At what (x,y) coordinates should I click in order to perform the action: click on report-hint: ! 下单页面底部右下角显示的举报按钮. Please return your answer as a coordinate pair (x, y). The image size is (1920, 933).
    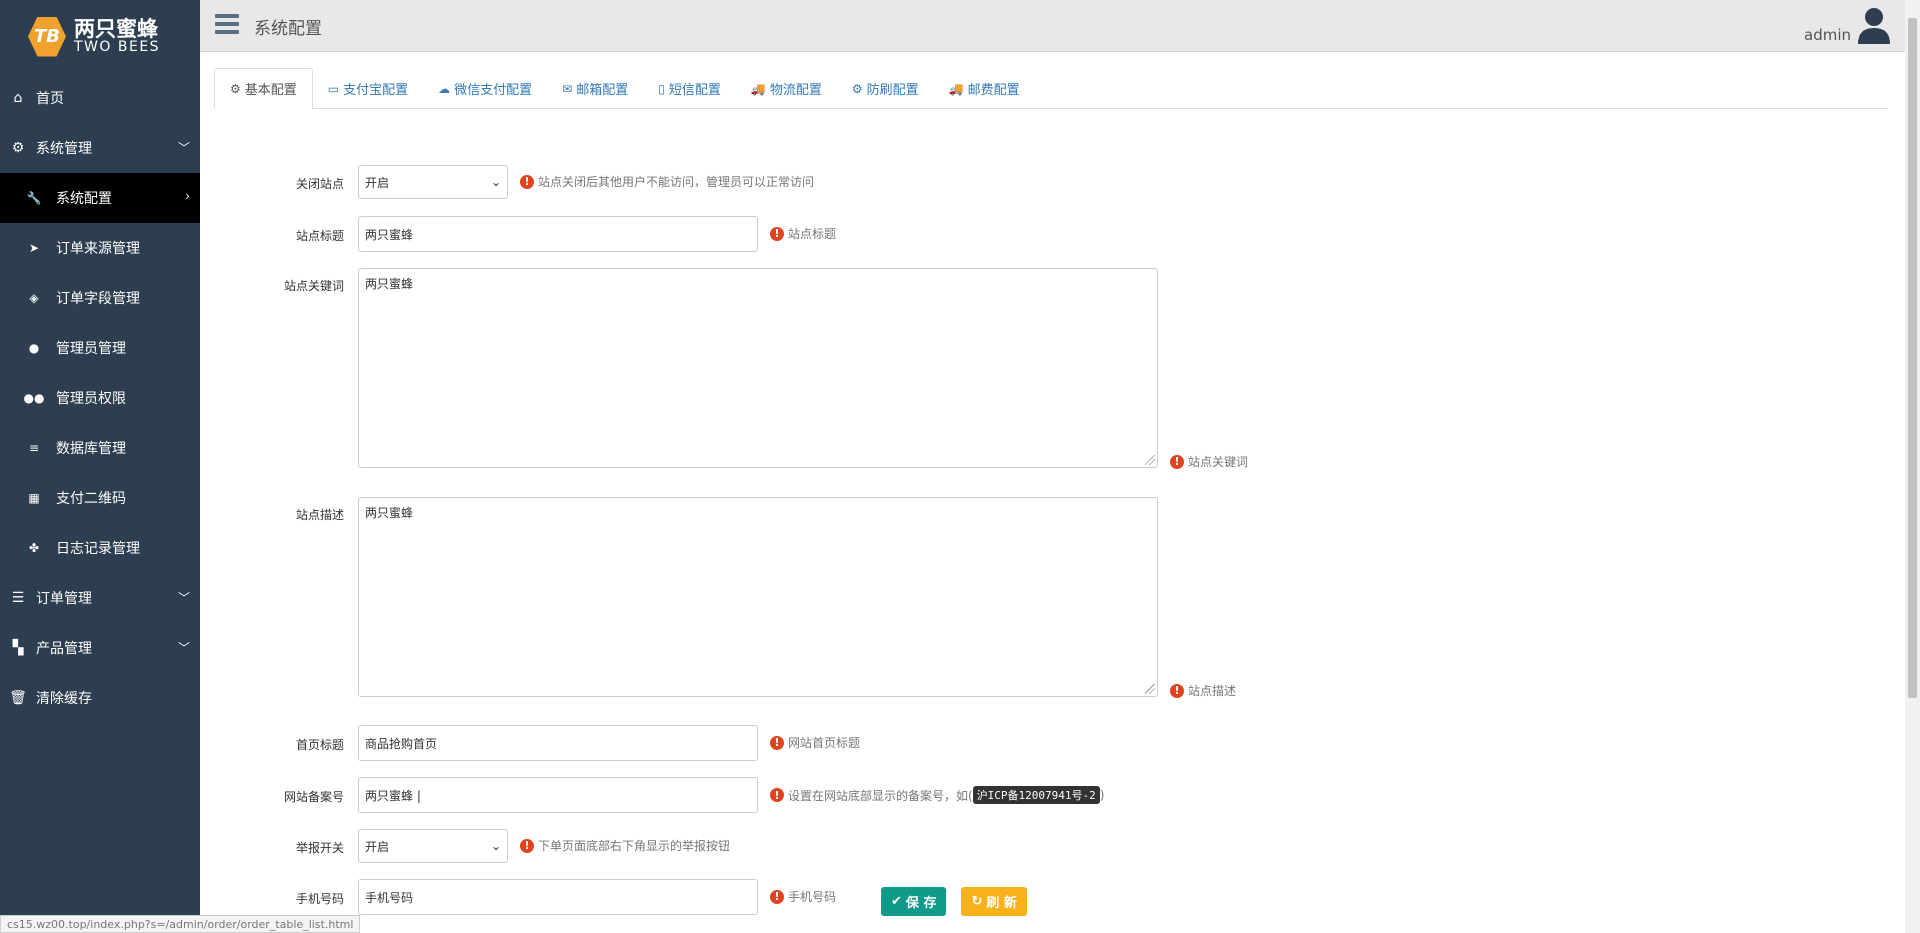
    Looking at the image, I should click on (625, 845).